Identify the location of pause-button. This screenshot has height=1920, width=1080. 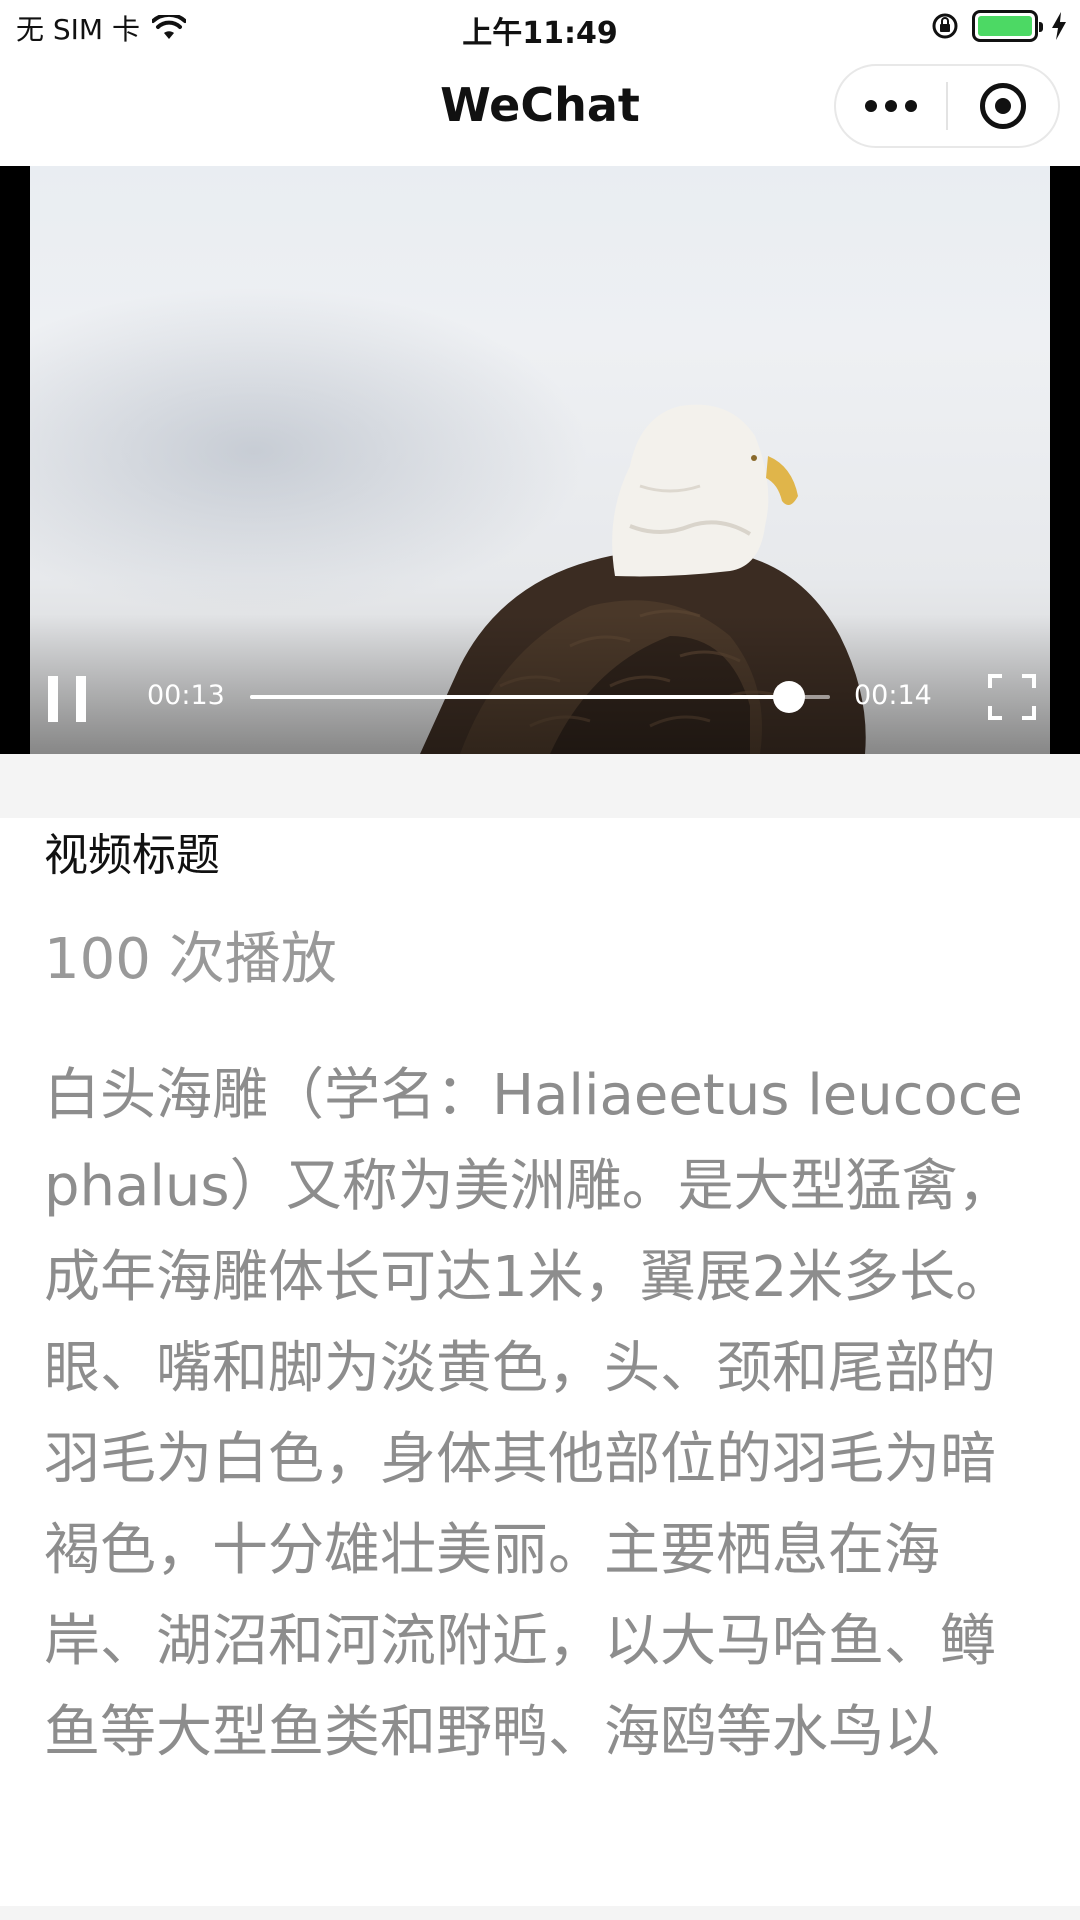
(68, 699).